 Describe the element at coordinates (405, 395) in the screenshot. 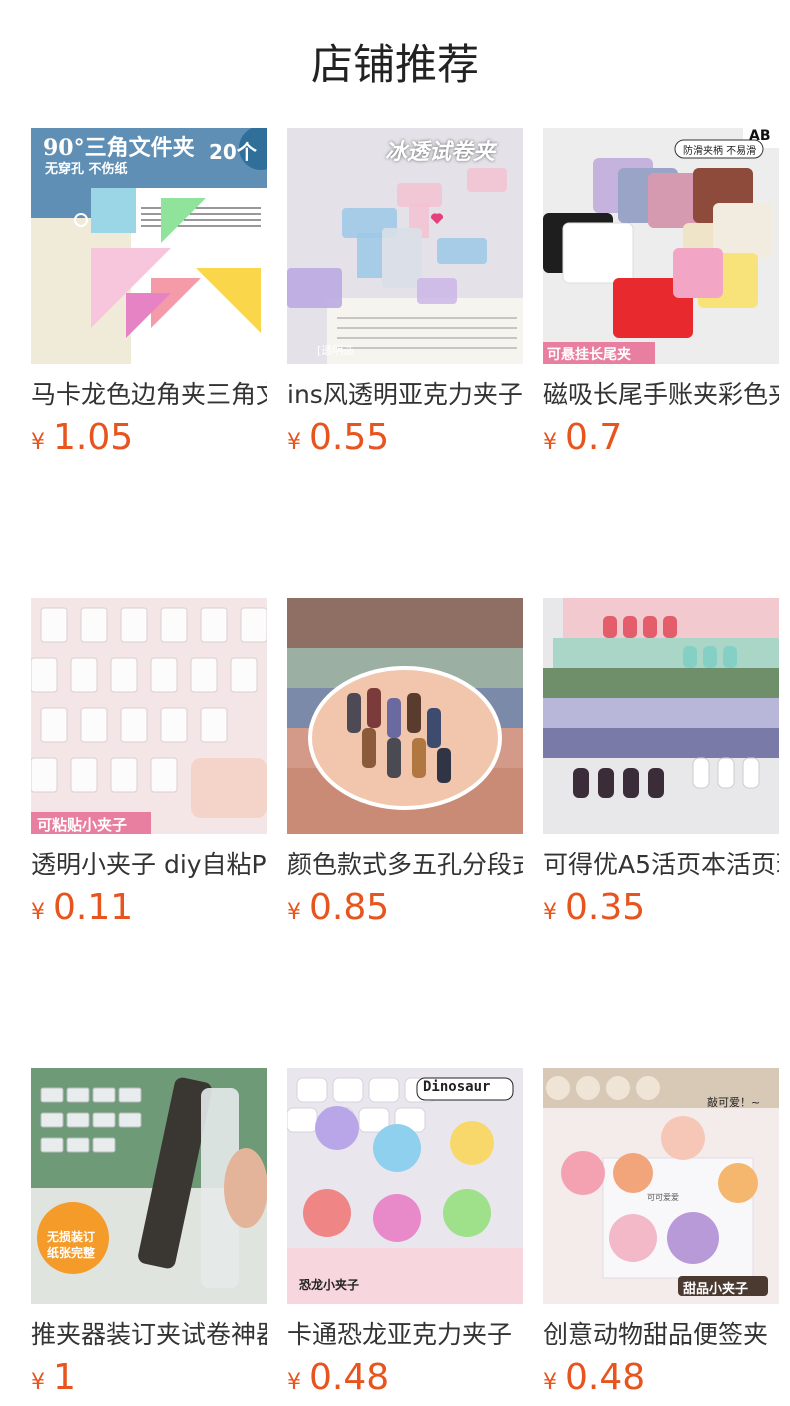

I see `product-name: ins风透明亚克力夹子` at that location.